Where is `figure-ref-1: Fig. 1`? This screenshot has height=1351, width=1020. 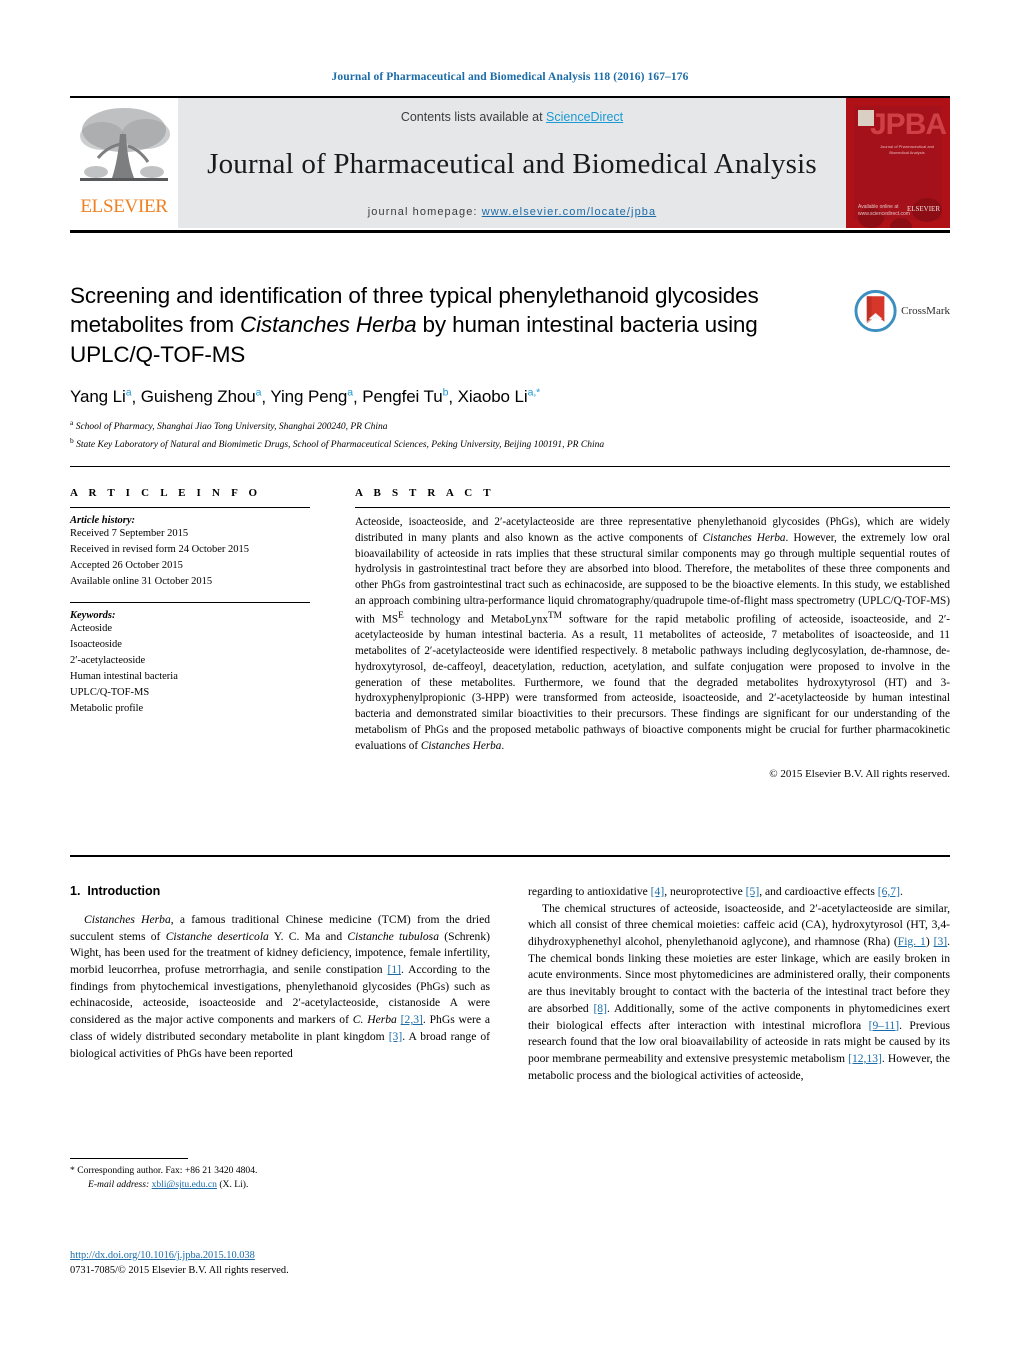 figure-ref-1: Fig. 1 is located at coordinates (912, 941).